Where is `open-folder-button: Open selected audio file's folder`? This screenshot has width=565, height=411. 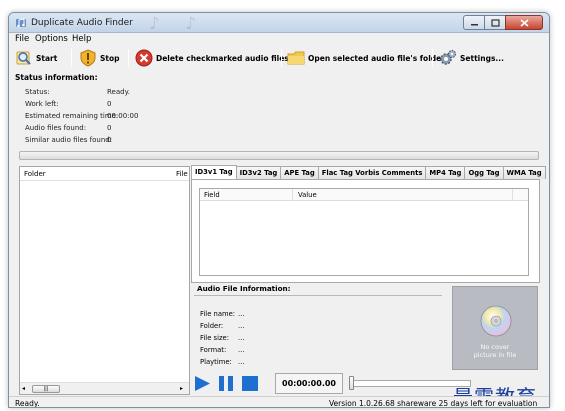 open-folder-button: Open selected audio file's folder is located at coordinates (366, 58).